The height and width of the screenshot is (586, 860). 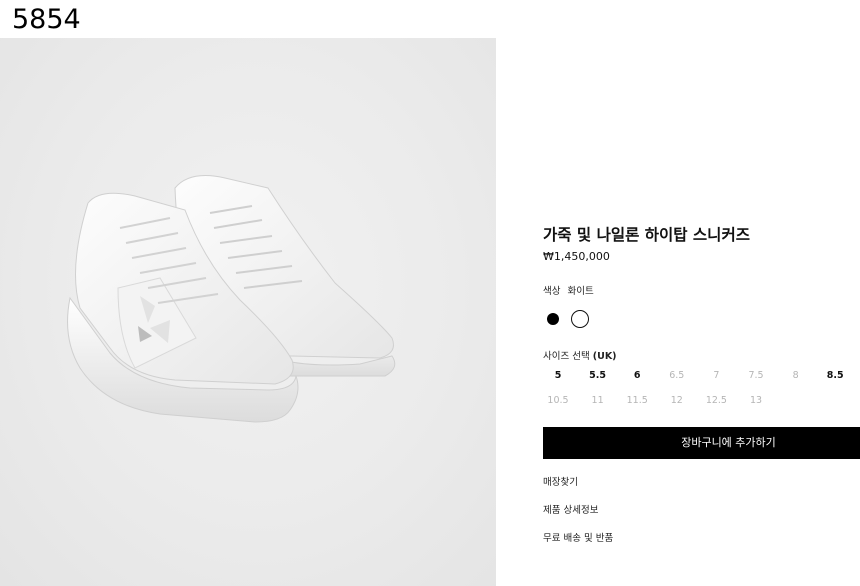 I want to click on add-to-cart-button: 장바구니에 추가하기, so click(x=701, y=443).